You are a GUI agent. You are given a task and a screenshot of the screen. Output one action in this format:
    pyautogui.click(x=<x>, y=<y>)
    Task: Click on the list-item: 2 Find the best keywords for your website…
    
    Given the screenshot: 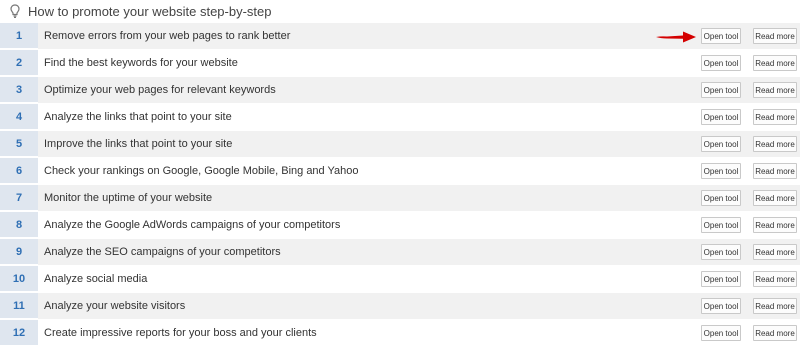 What is the action you would take?
    pyautogui.click(x=400, y=63)
    